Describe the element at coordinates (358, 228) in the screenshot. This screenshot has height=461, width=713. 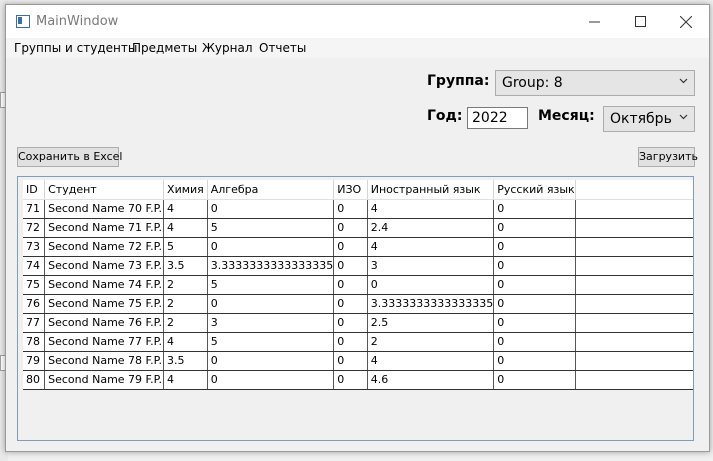
I see `table-row: 72 Second Name 71 F.P. 4 5 0 2.4 0` at that location.